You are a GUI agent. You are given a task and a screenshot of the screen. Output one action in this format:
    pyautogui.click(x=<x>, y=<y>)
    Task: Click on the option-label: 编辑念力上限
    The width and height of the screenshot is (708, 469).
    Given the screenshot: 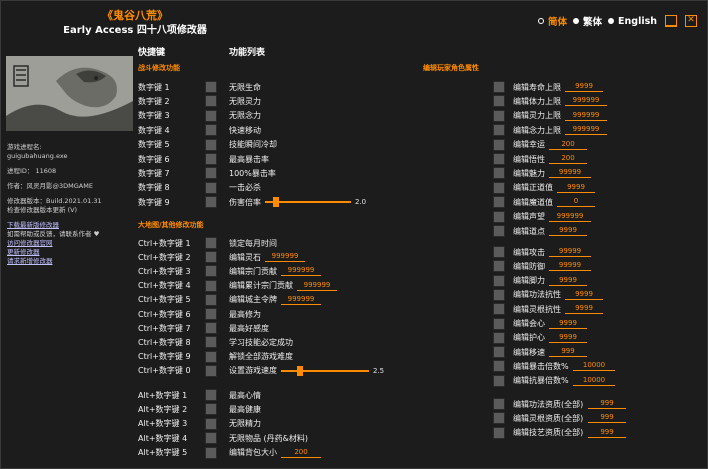 What is the action you would take?
    pyautogui.click(x=537, y=130)
    